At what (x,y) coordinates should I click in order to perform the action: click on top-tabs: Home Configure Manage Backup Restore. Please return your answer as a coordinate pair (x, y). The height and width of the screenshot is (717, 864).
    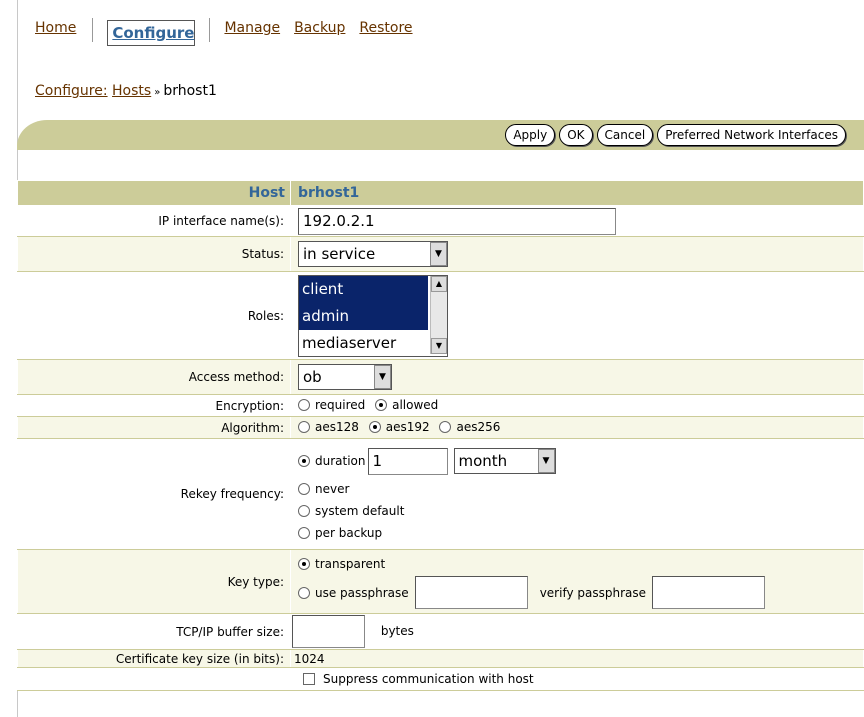
    Looking at the image, I should click on (231, 32).